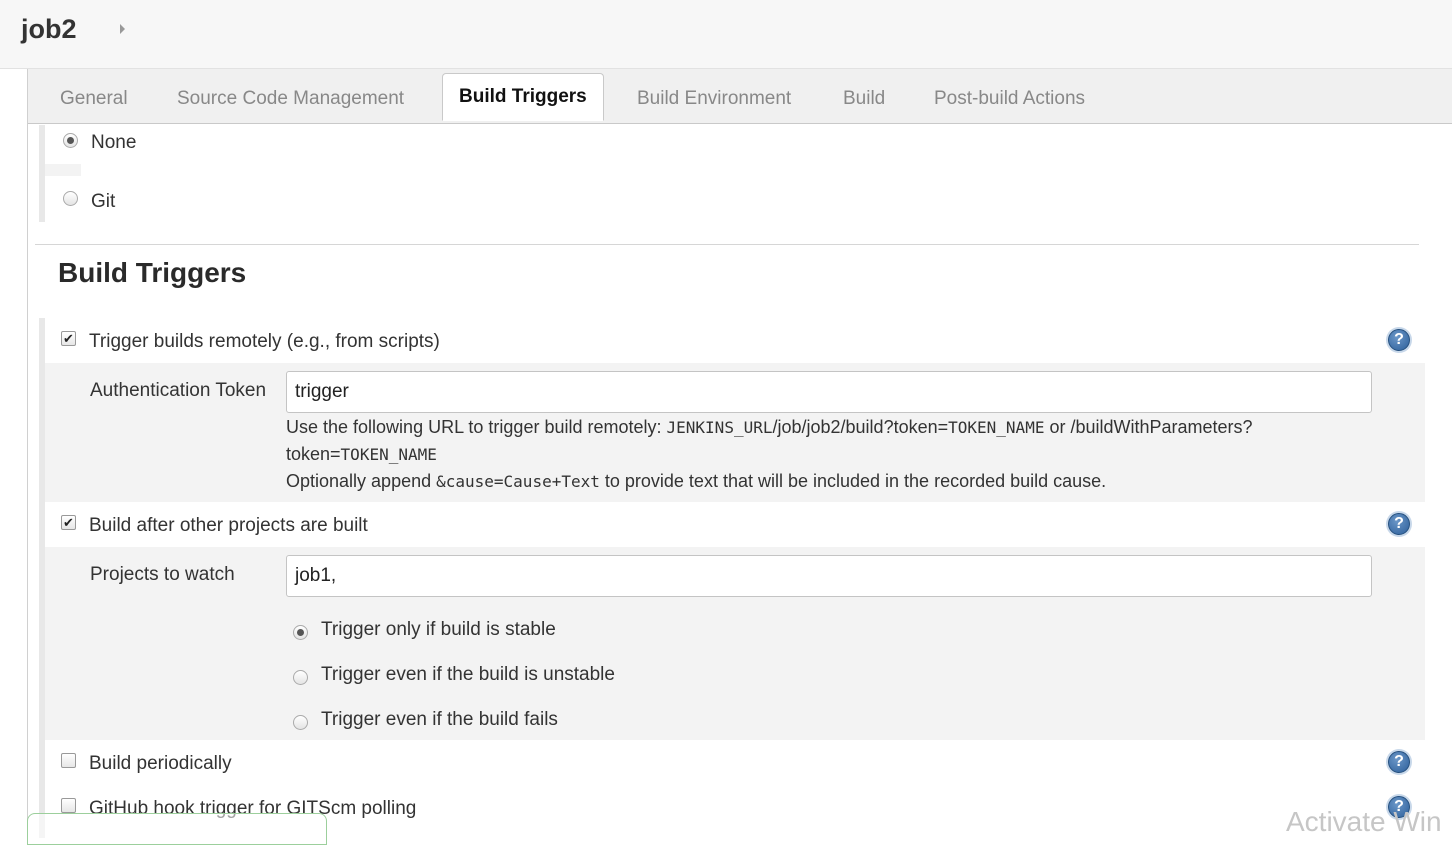 This screenshot has height=845, width=1452. Describe the element at coordinates (719, 427) in the screenshot. I see `jenkins-url-code: JENKINS_URL` at that location.